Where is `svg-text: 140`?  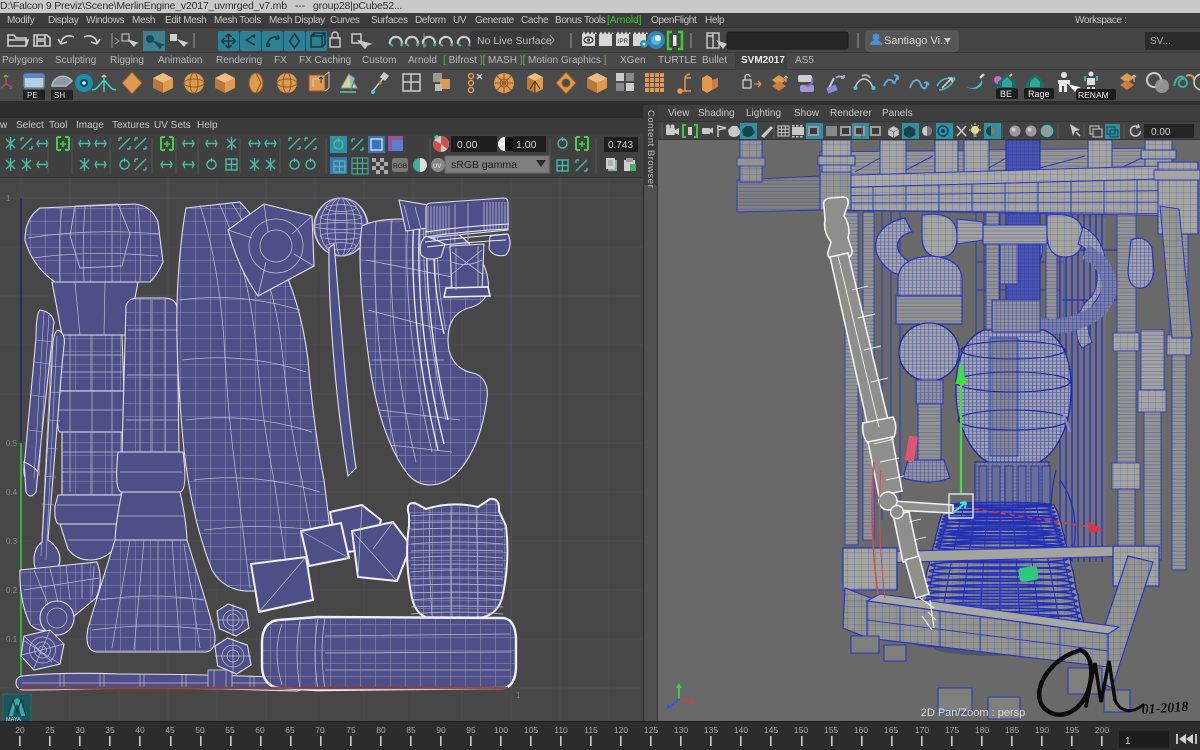 svg-text: 140 is located at coordinates (741, 730).